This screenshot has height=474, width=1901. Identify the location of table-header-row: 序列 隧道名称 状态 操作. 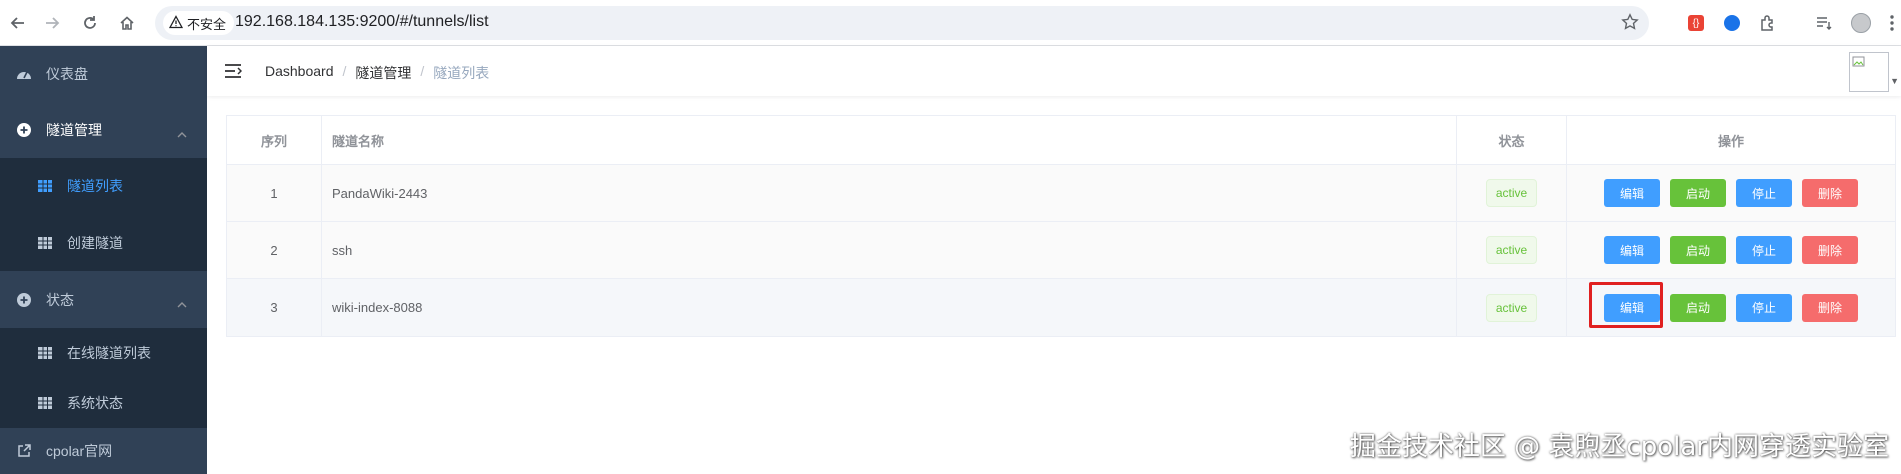
(1061, 140).